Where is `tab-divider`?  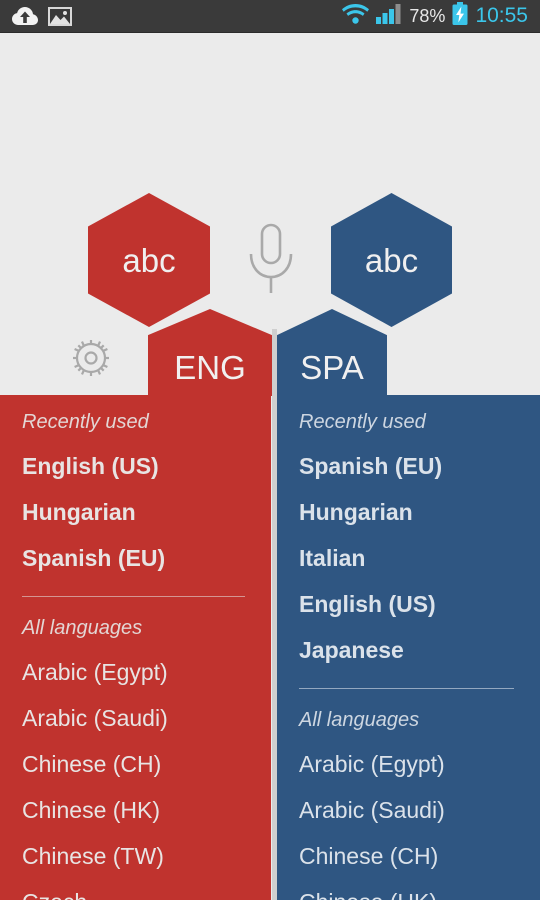 tab-divider is located at coordinates (274, 362).